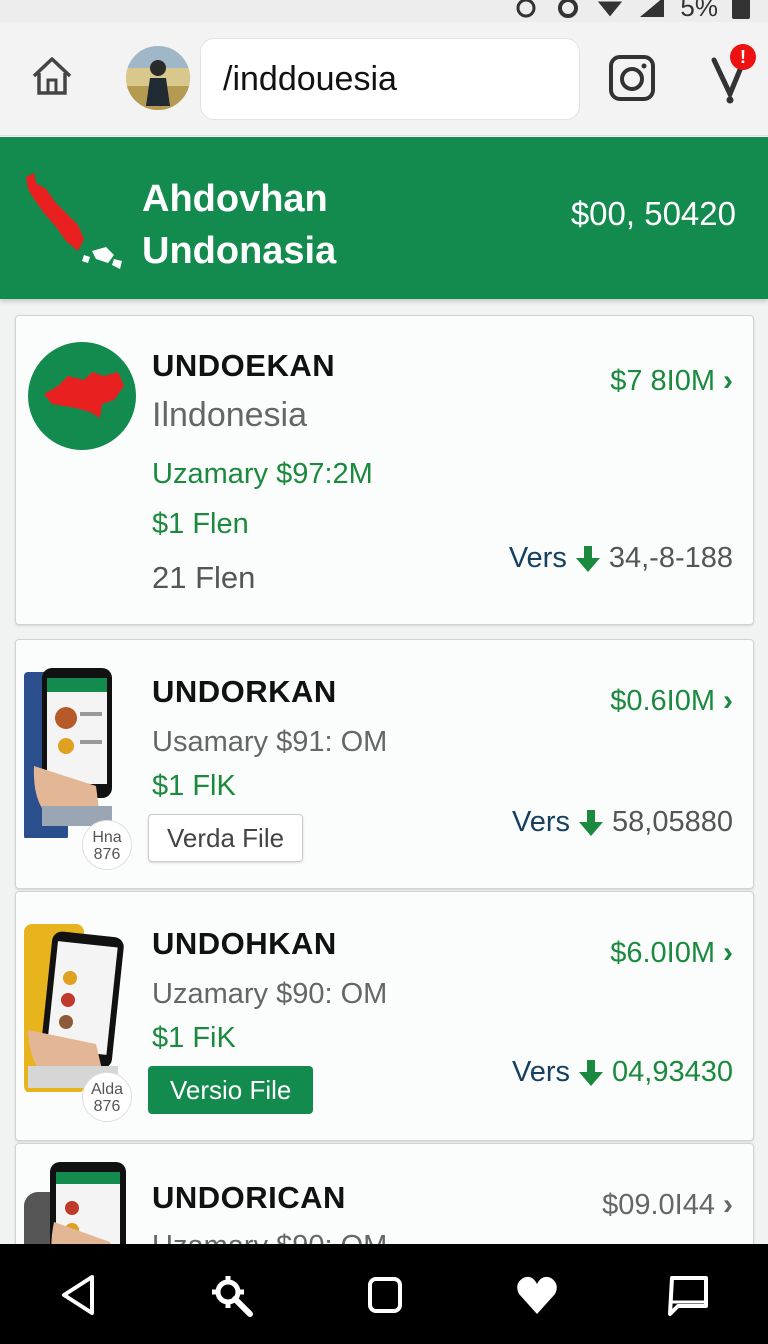  I want to click on home-icon, so click(52, 76).